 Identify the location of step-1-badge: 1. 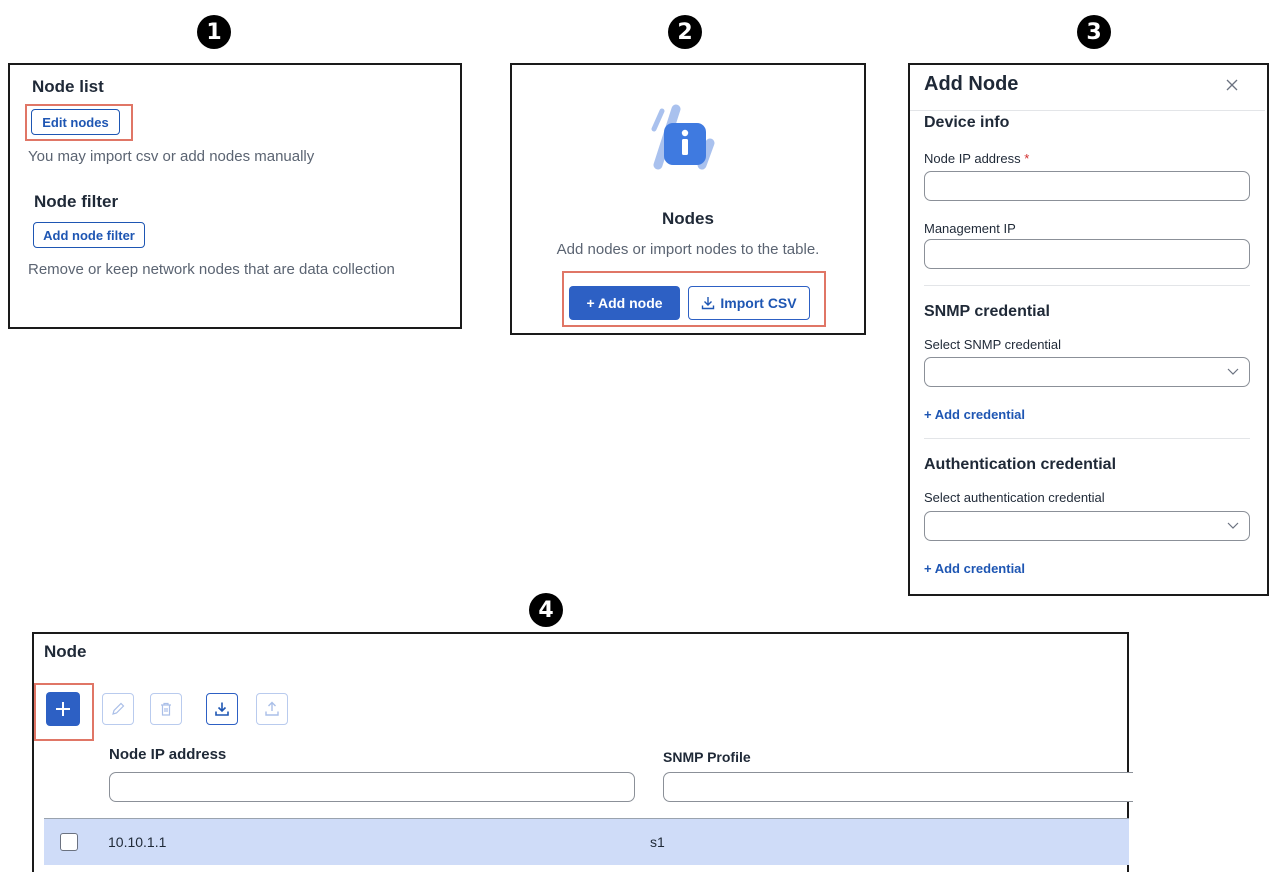
(214, 32).